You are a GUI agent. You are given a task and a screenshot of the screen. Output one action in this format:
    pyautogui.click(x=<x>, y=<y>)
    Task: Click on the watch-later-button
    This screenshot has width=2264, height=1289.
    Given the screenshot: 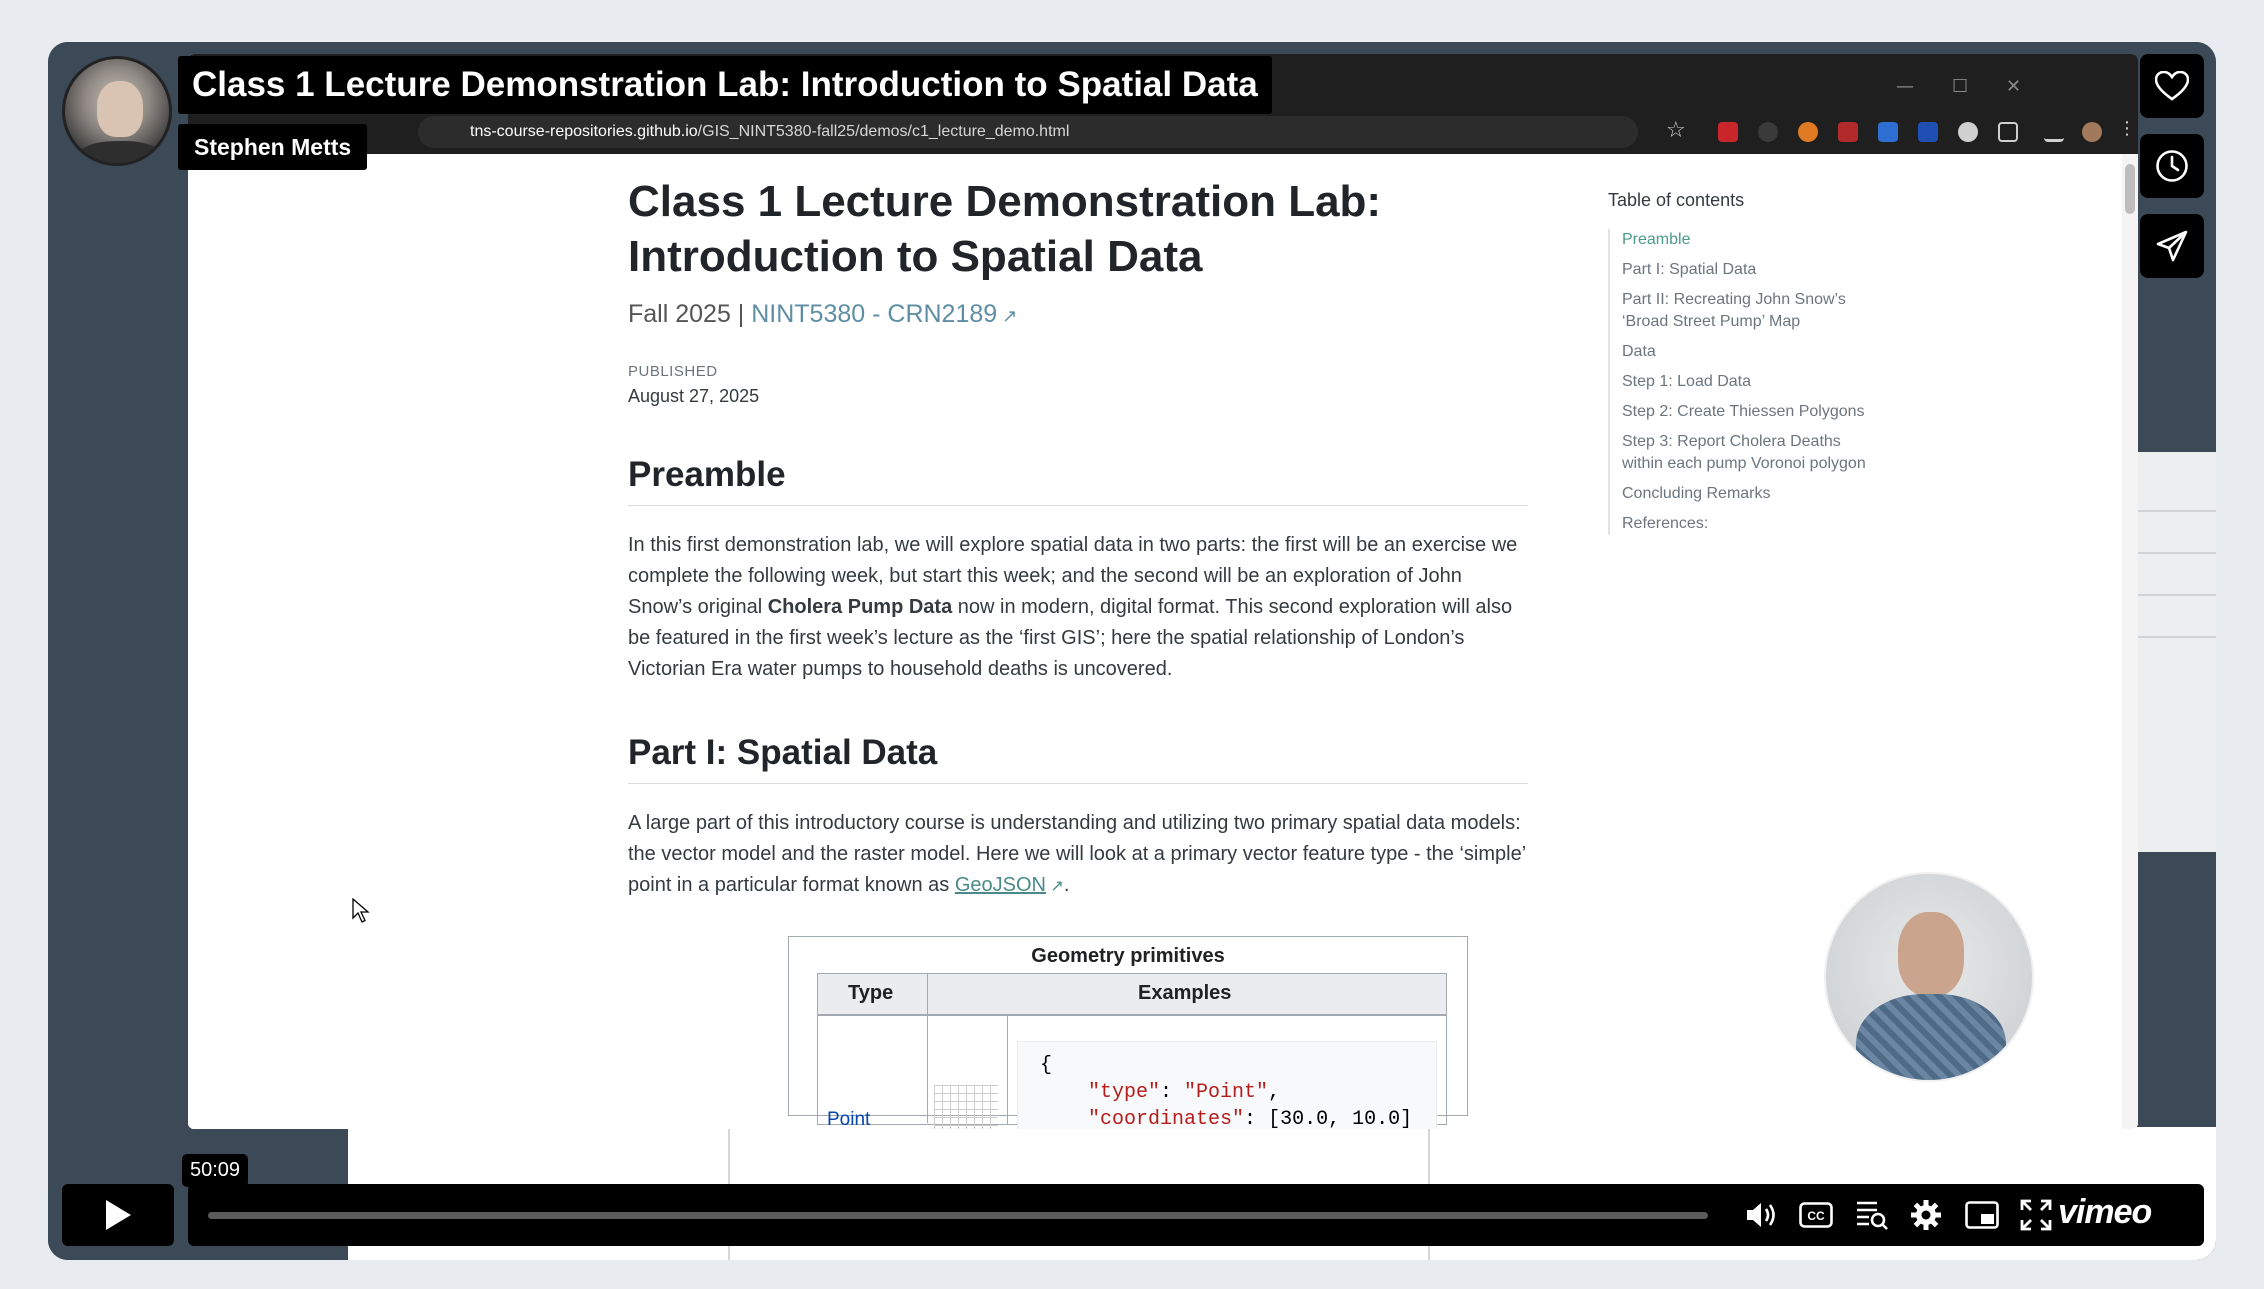 What is the action you would take?
    pyautogui.click(x=2172, y=166)
    